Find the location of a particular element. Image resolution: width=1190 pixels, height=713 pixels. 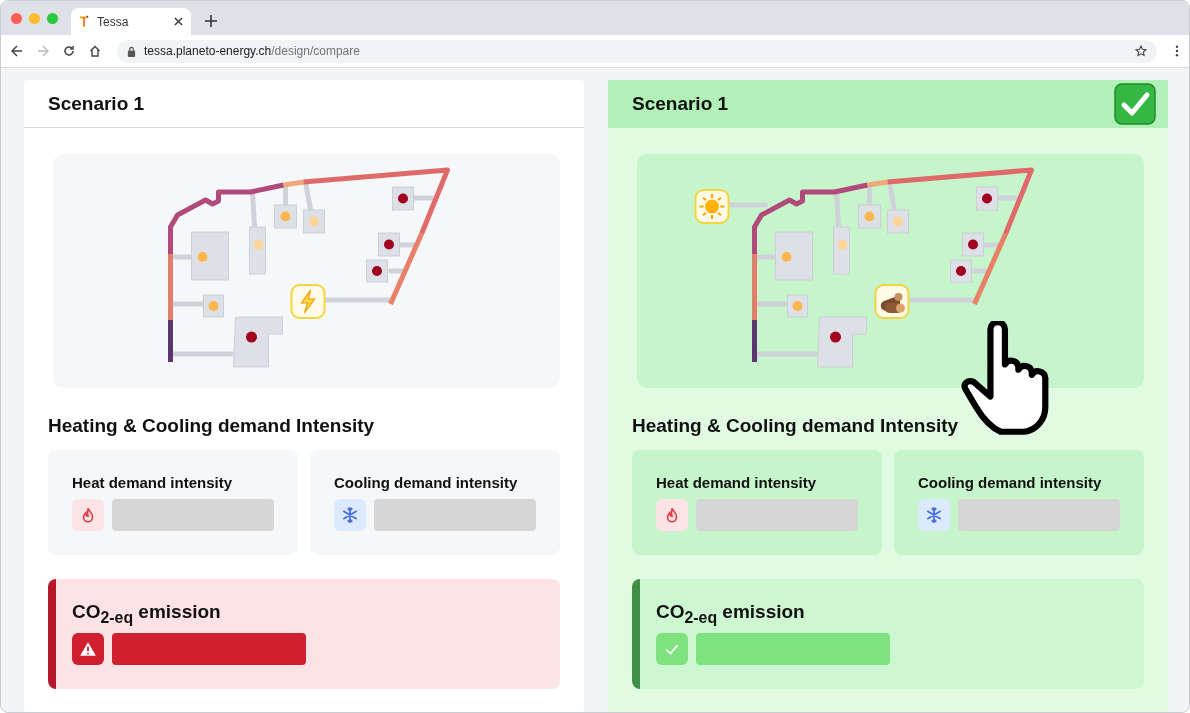

menu-icon is located at coordinates (1177, 51).